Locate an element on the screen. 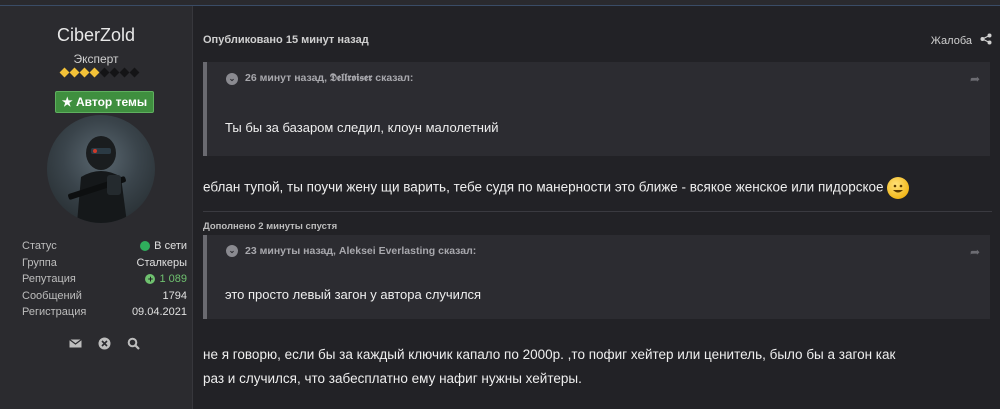 Image resolution: width=1000 pixels, height=409 pixels. share-icon is located at coordinates (986, 40).